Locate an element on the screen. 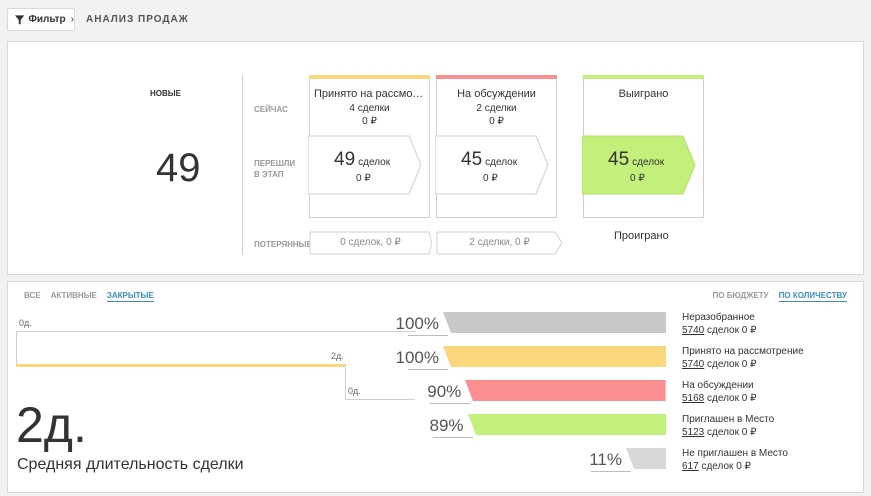 The width and height of the screenshot is (871, 496). lost-text: 0 сделок, 0 ₽ is located at coordinates (370, 242).